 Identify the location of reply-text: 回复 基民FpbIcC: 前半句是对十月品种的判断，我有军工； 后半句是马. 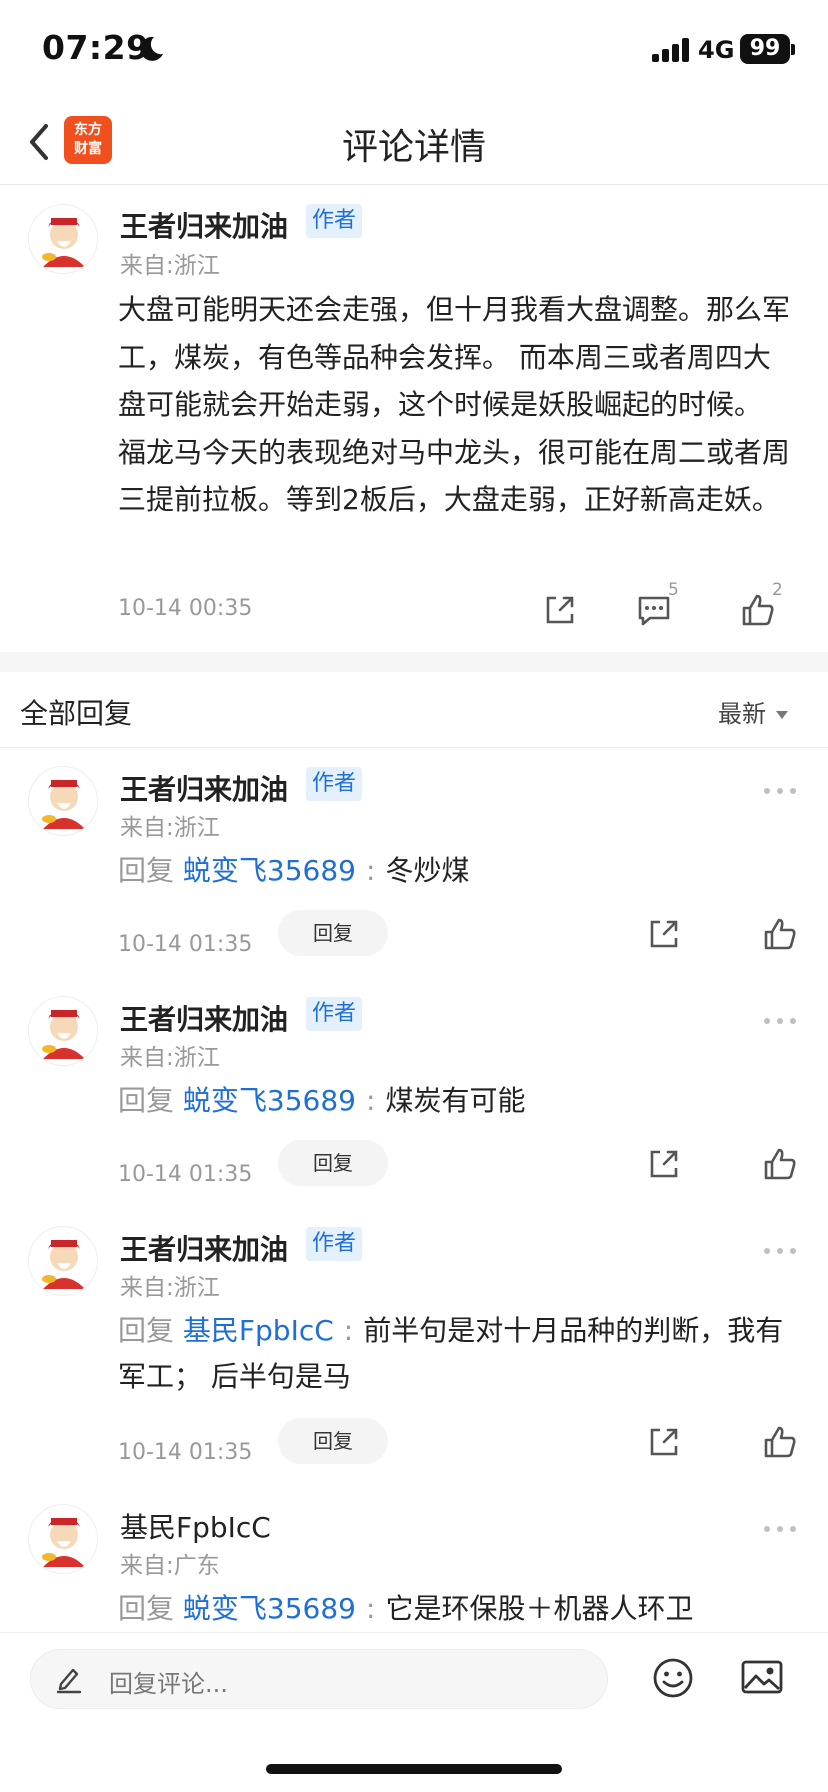
(458, 1354).